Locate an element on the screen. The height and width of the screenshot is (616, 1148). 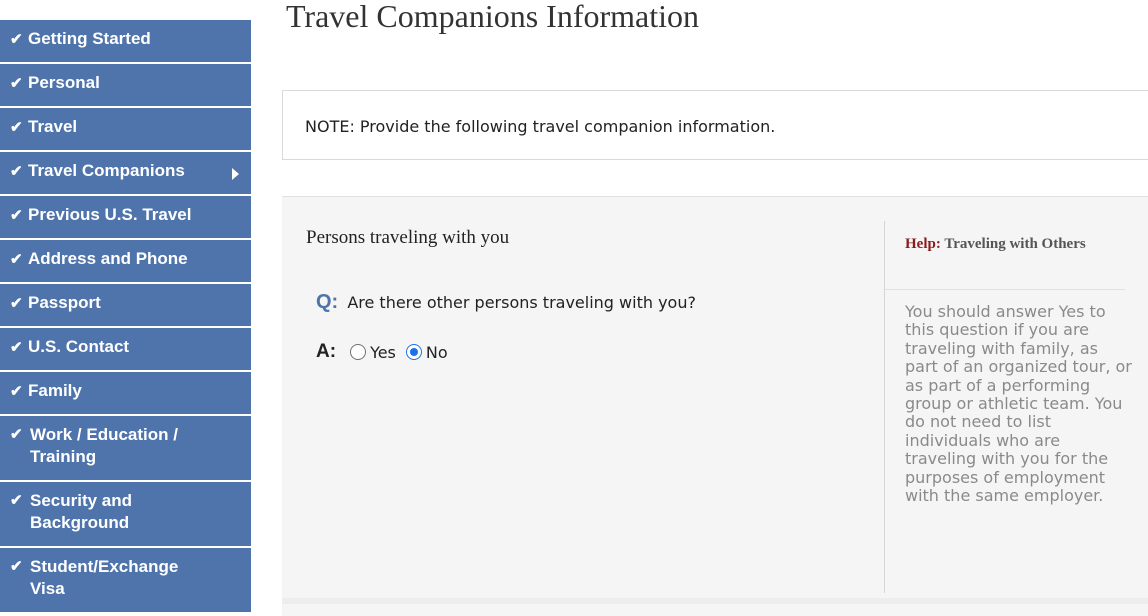
sidebar-item-personal: ✔ Personal is located at coordinates (125, 85).